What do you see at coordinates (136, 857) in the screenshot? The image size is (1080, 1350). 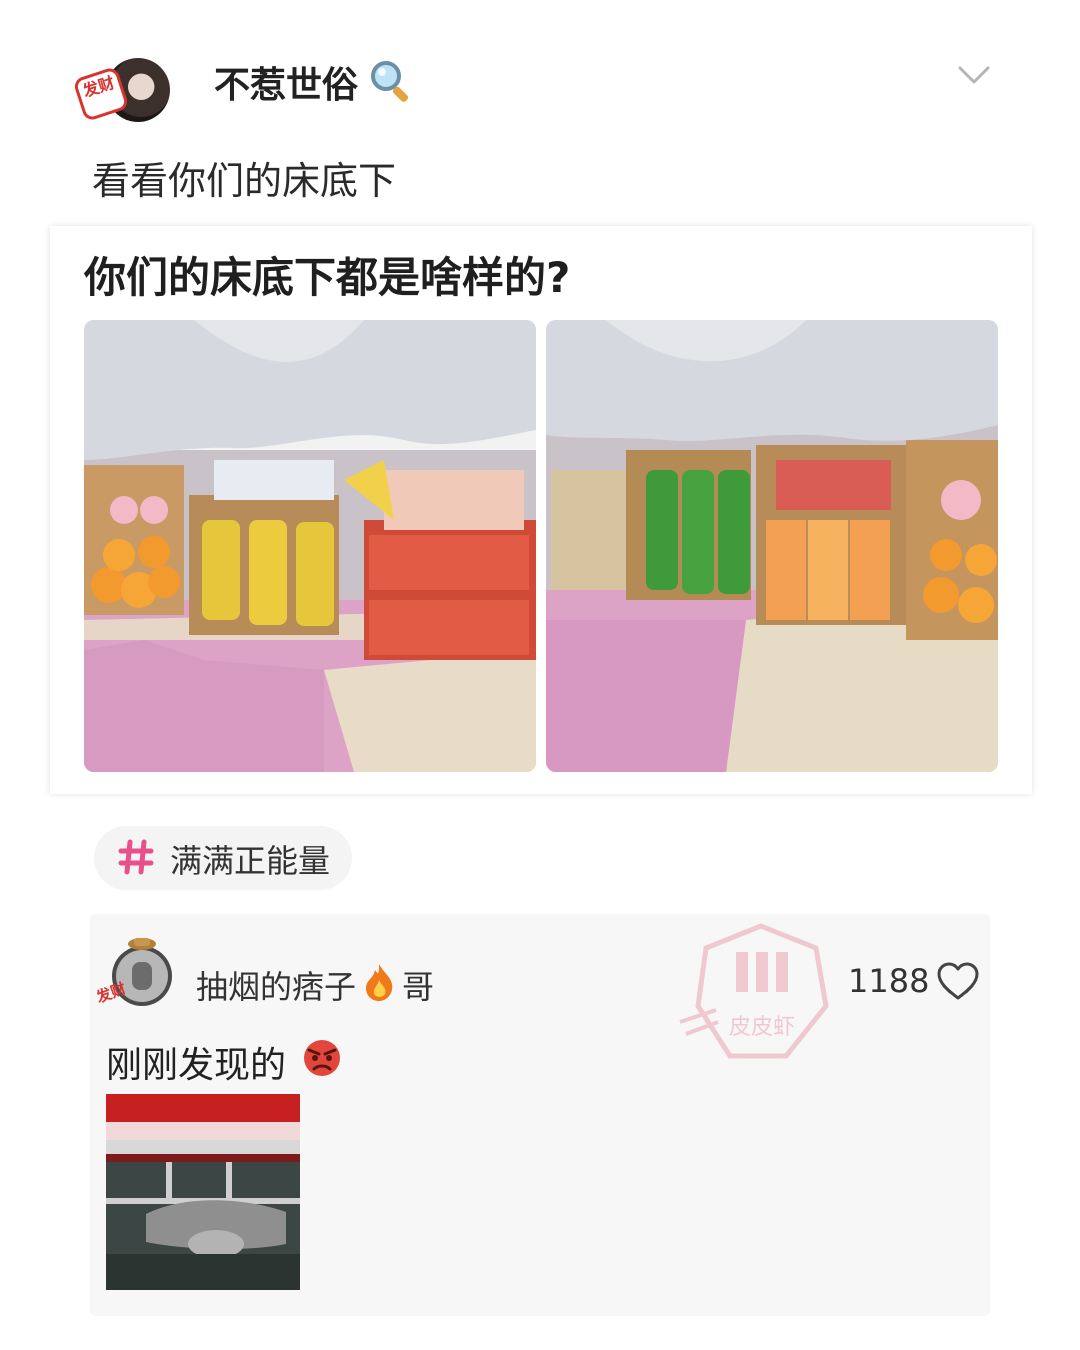 I see `hash-icon` at bounding box center [136, 857].